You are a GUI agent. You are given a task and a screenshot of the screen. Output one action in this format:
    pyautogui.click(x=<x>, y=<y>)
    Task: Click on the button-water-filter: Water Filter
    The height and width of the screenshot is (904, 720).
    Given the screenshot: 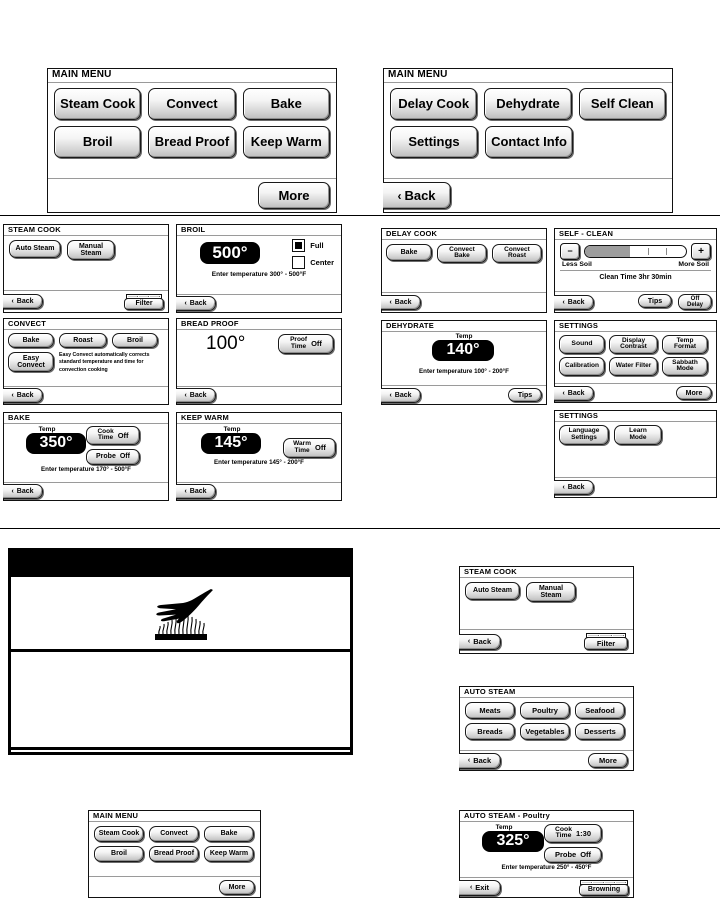 What is the action you would take?
    pyautogui.click(x=633, y=366)
    